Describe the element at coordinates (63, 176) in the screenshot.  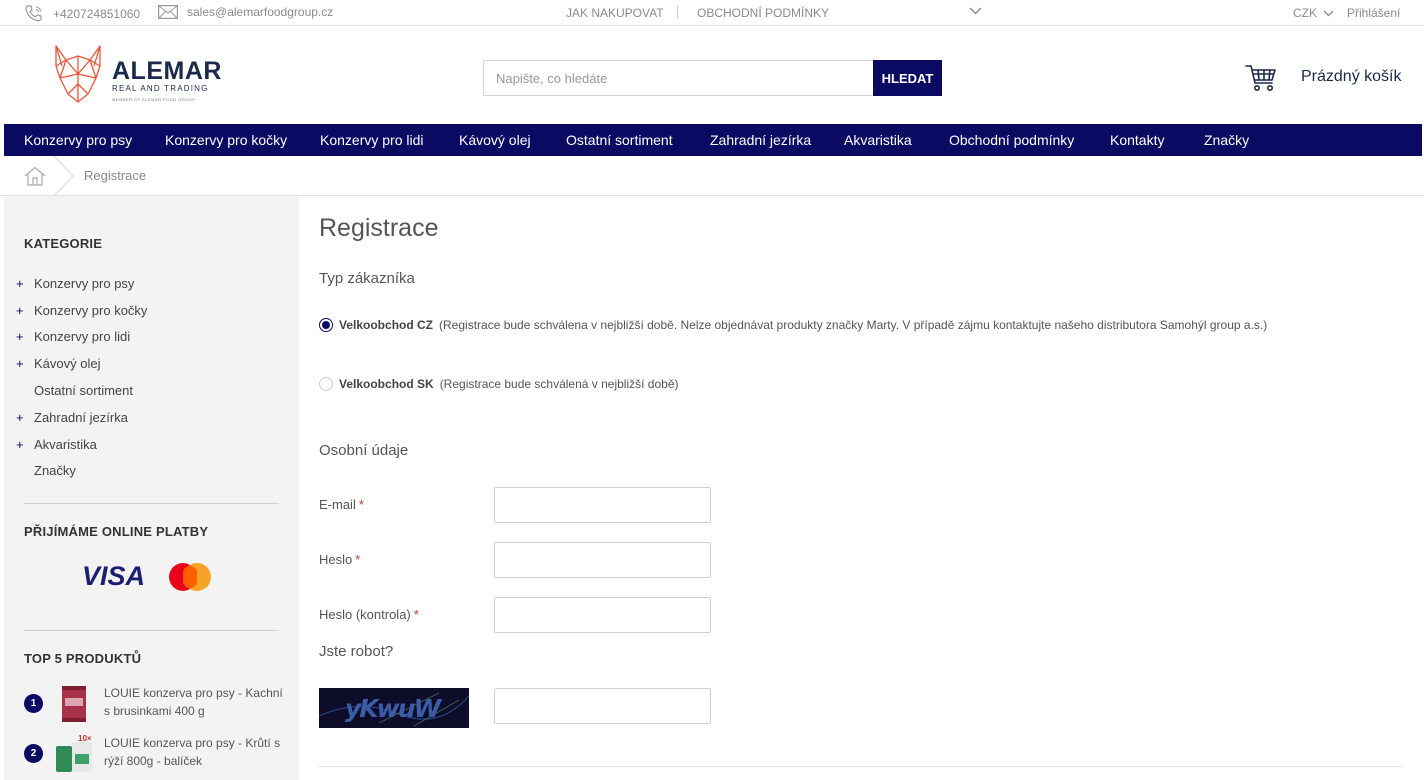
I see `breadcrumb-separator-icon` at that location.